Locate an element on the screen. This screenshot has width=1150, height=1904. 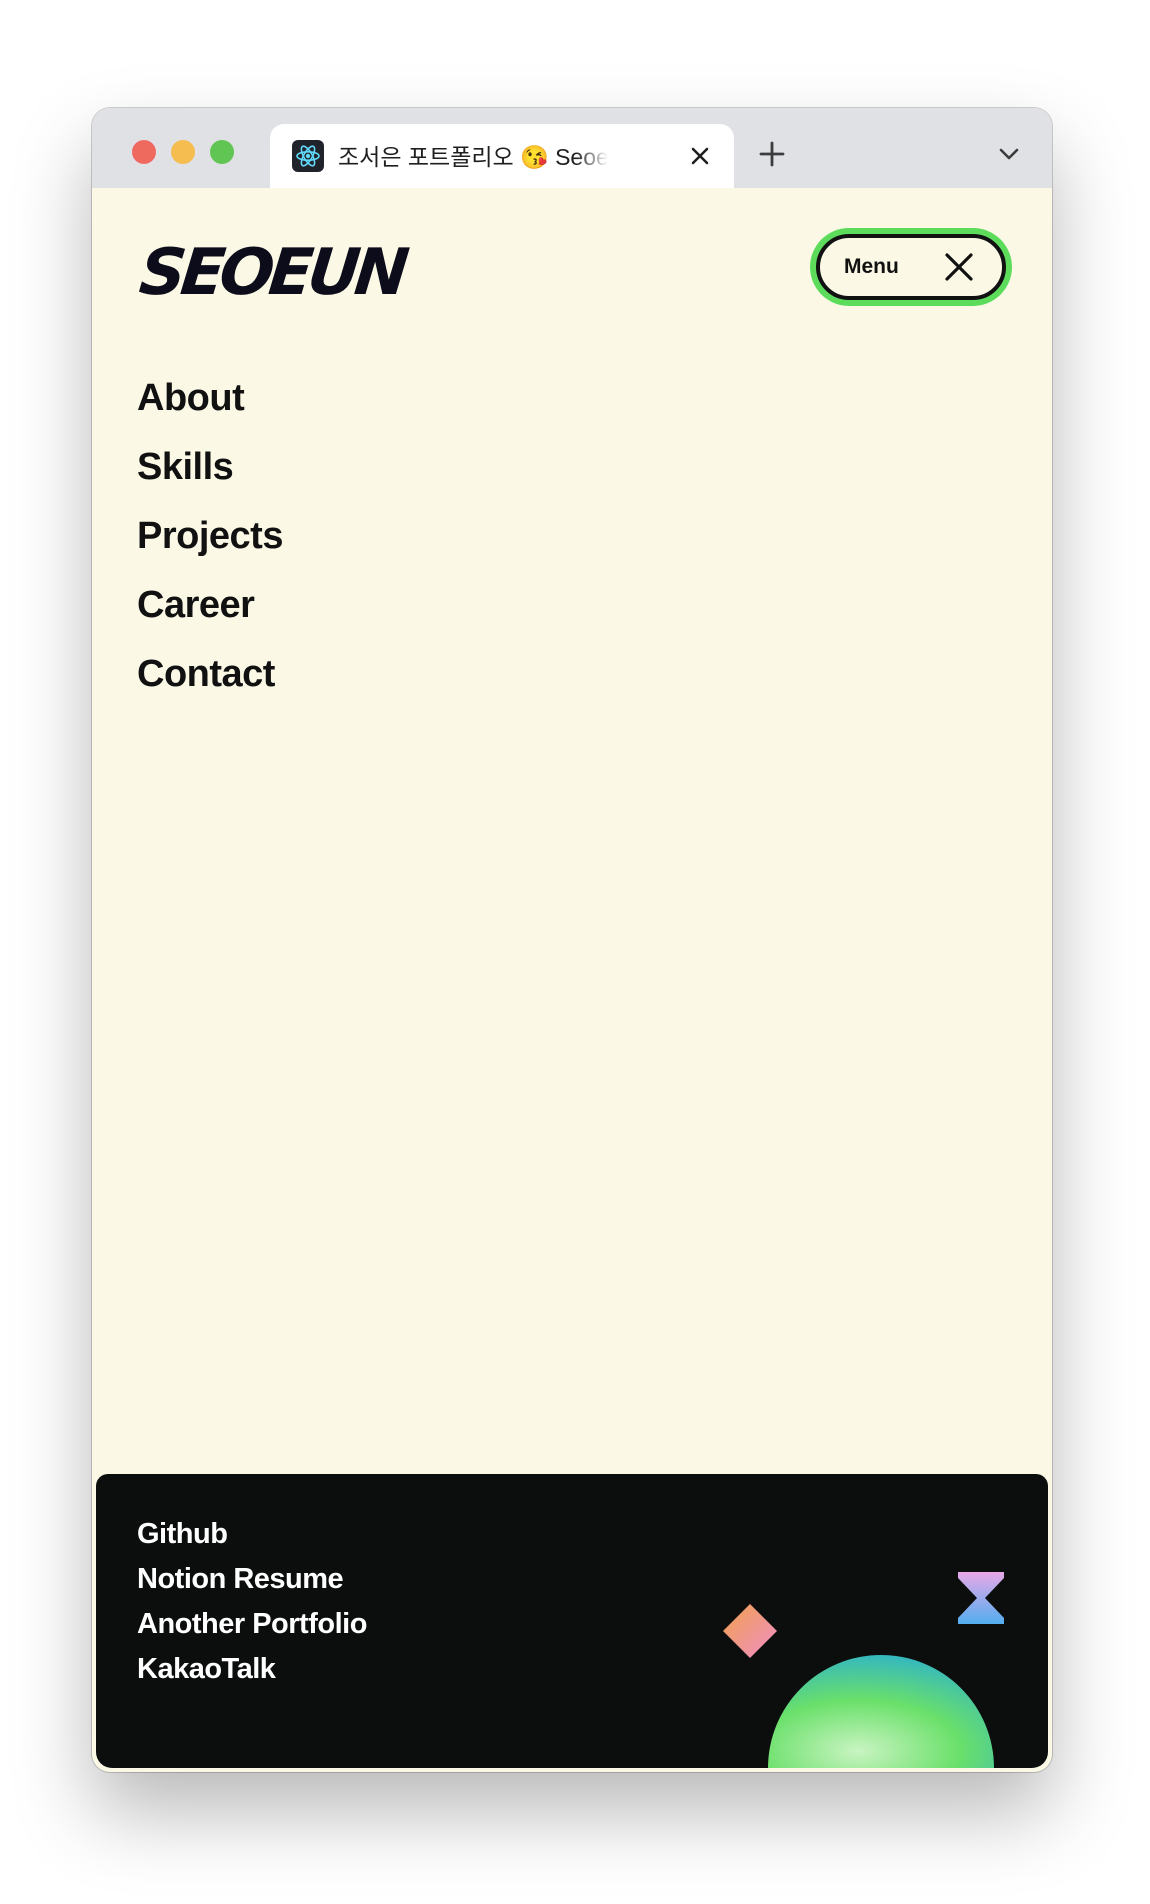
green-sphere-shape is located at coordinates (881, 1711).